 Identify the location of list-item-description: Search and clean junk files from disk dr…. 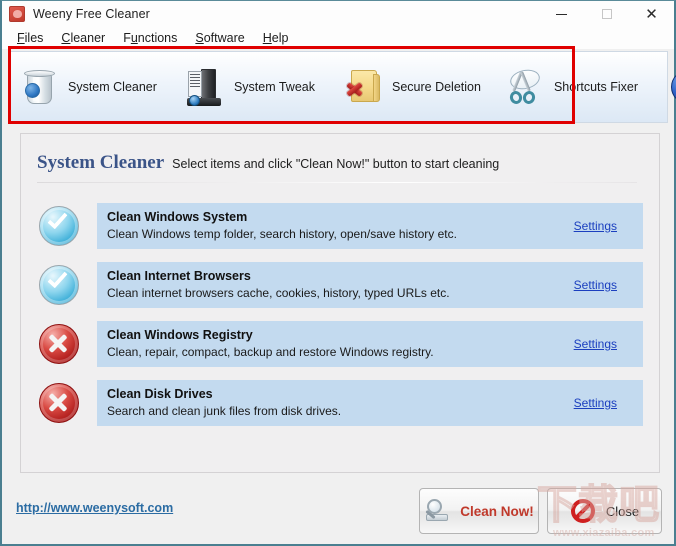
(224, 411).